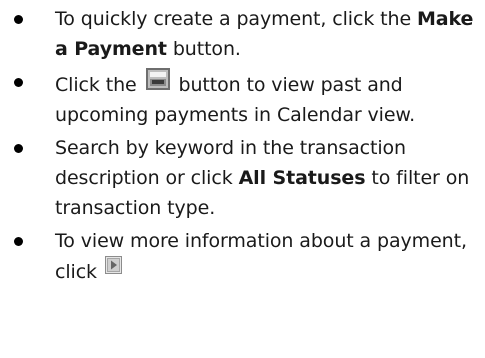 Image resolution: width=485 pixels, height=358 pixels. I want to click on expand-arrow-icon, so click(113, 265).